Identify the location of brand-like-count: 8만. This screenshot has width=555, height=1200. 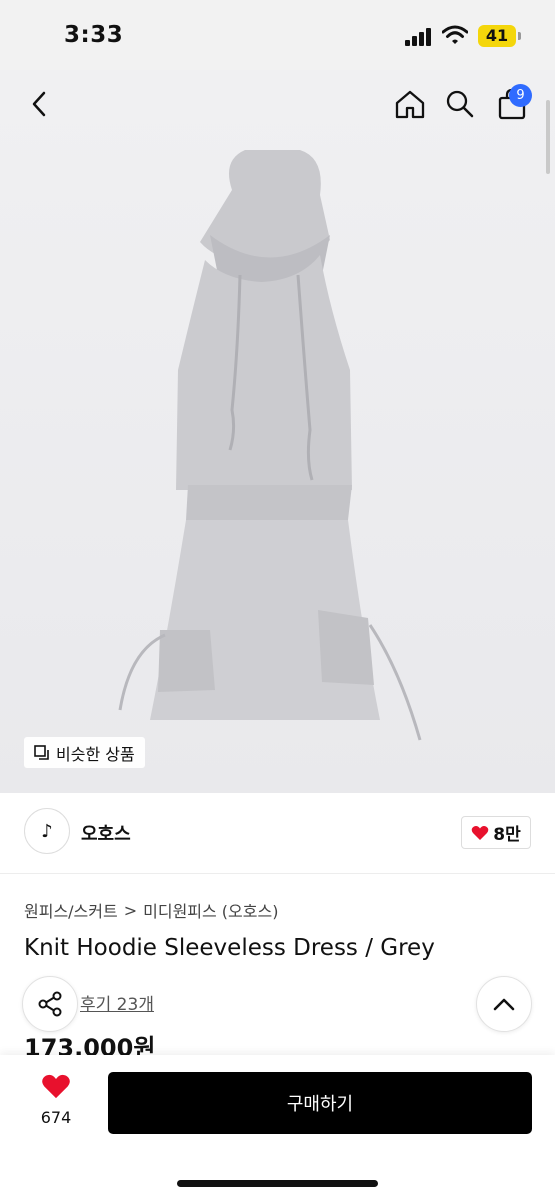
(507, 835).